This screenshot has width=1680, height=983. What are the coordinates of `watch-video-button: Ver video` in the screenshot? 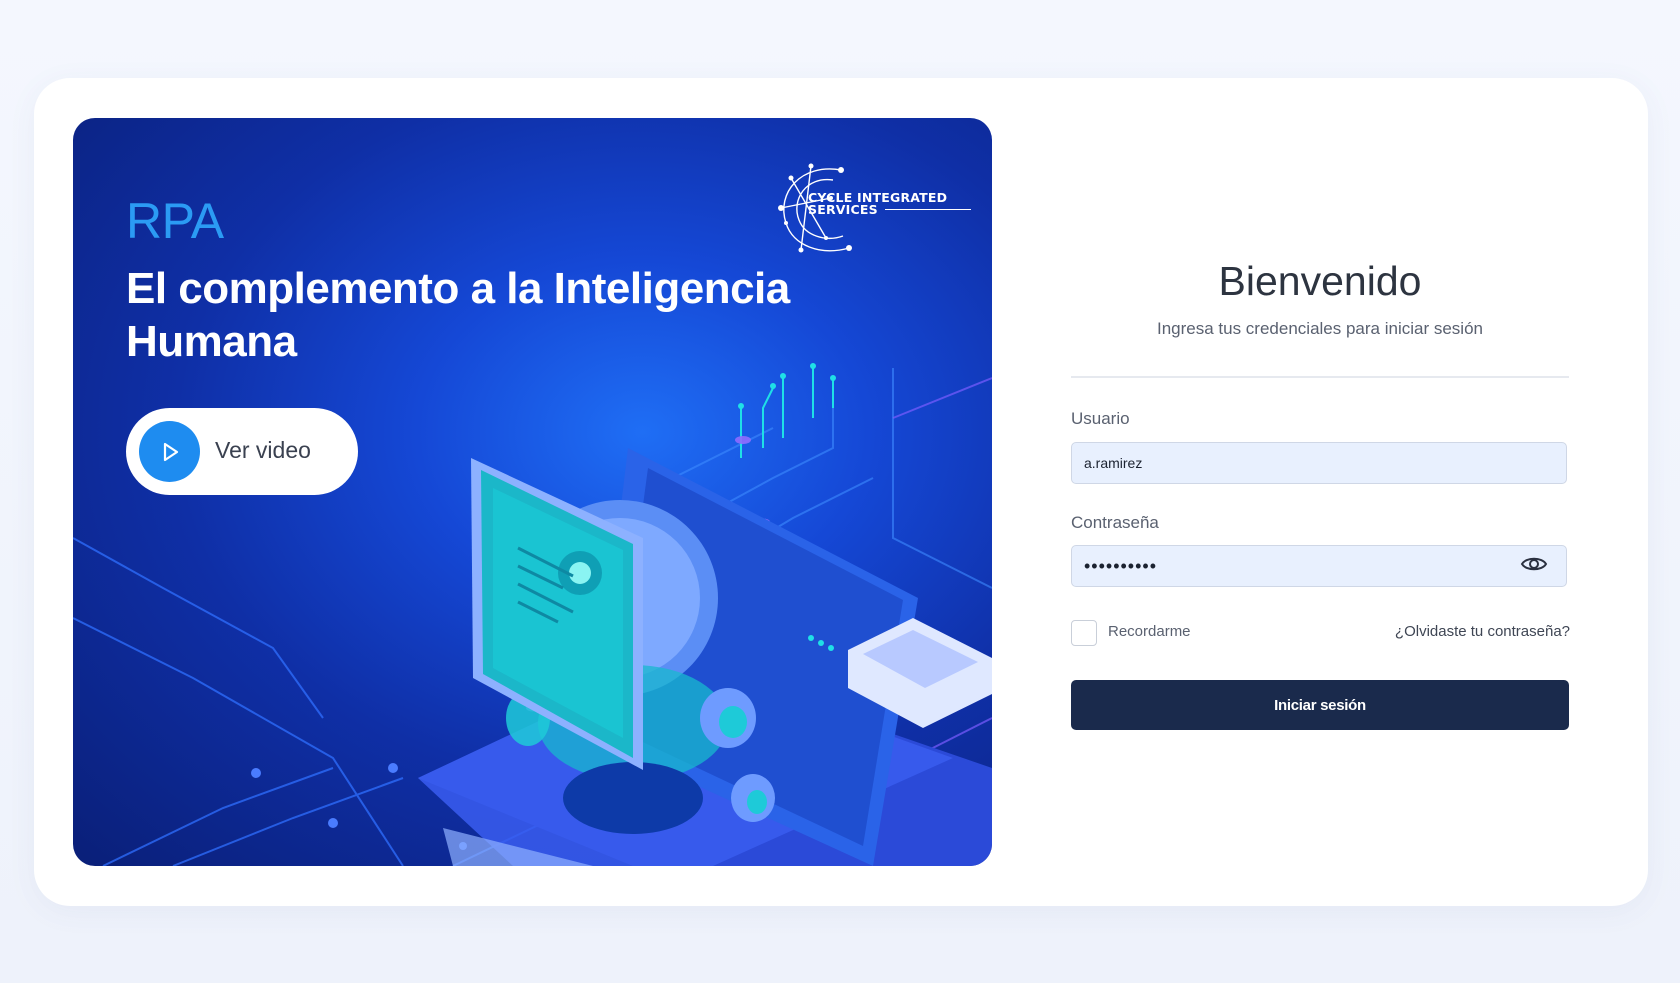 It's located at (242, 451).